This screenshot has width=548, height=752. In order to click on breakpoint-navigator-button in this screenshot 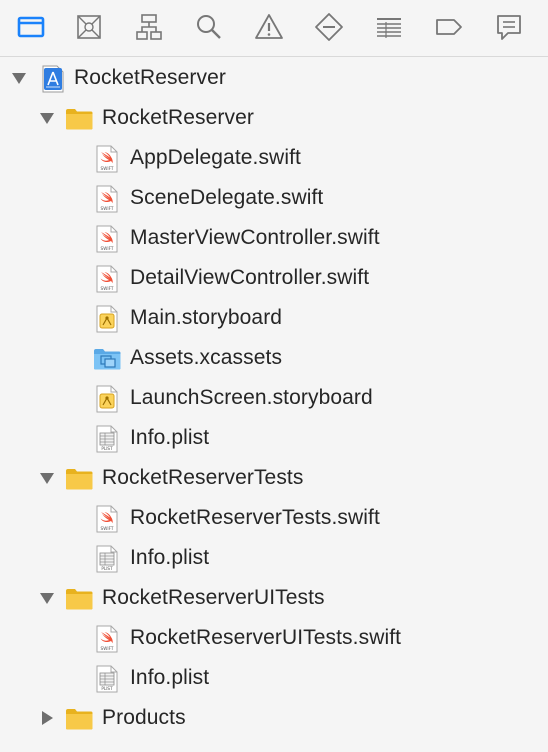, I will do `click(449, 27)`.